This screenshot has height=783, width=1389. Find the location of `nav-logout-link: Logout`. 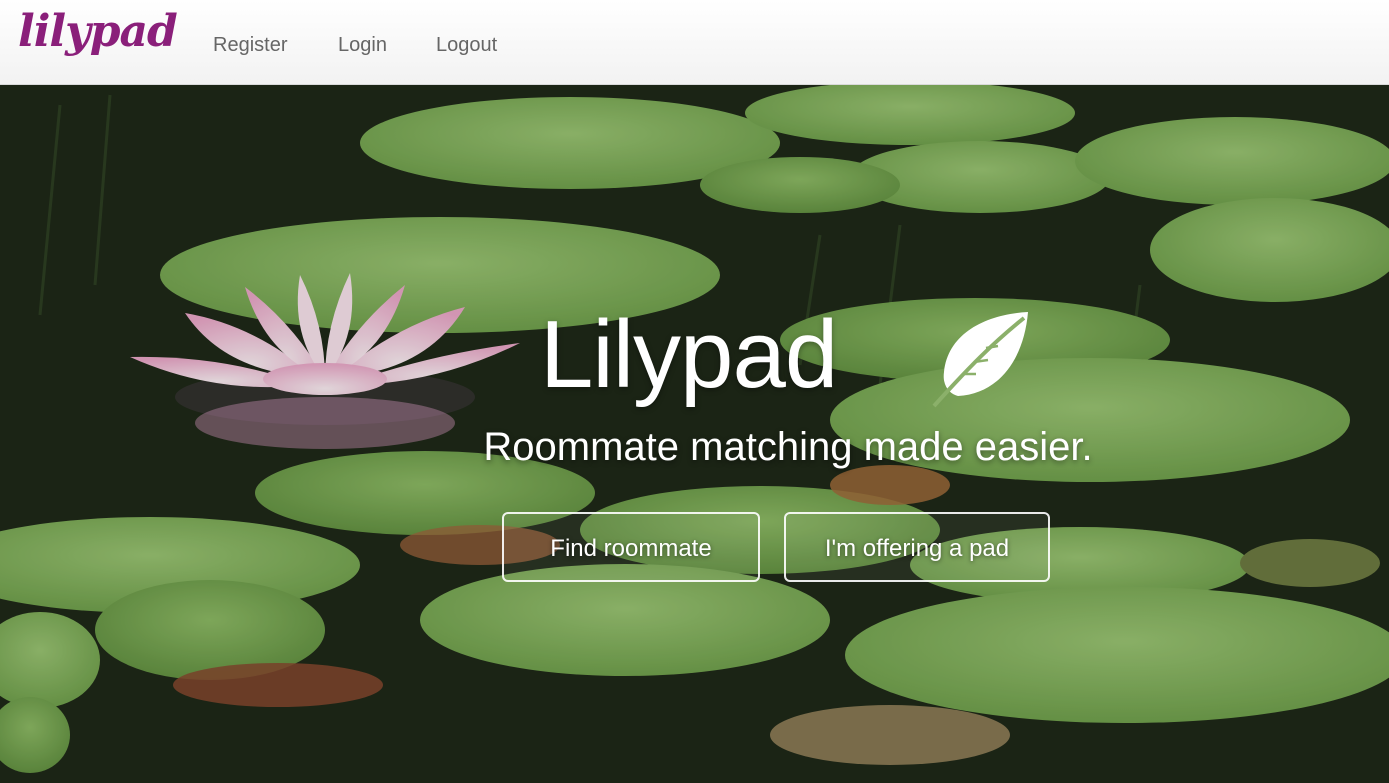

nav-logout-link: Logout is located at coordinates (466, 45).